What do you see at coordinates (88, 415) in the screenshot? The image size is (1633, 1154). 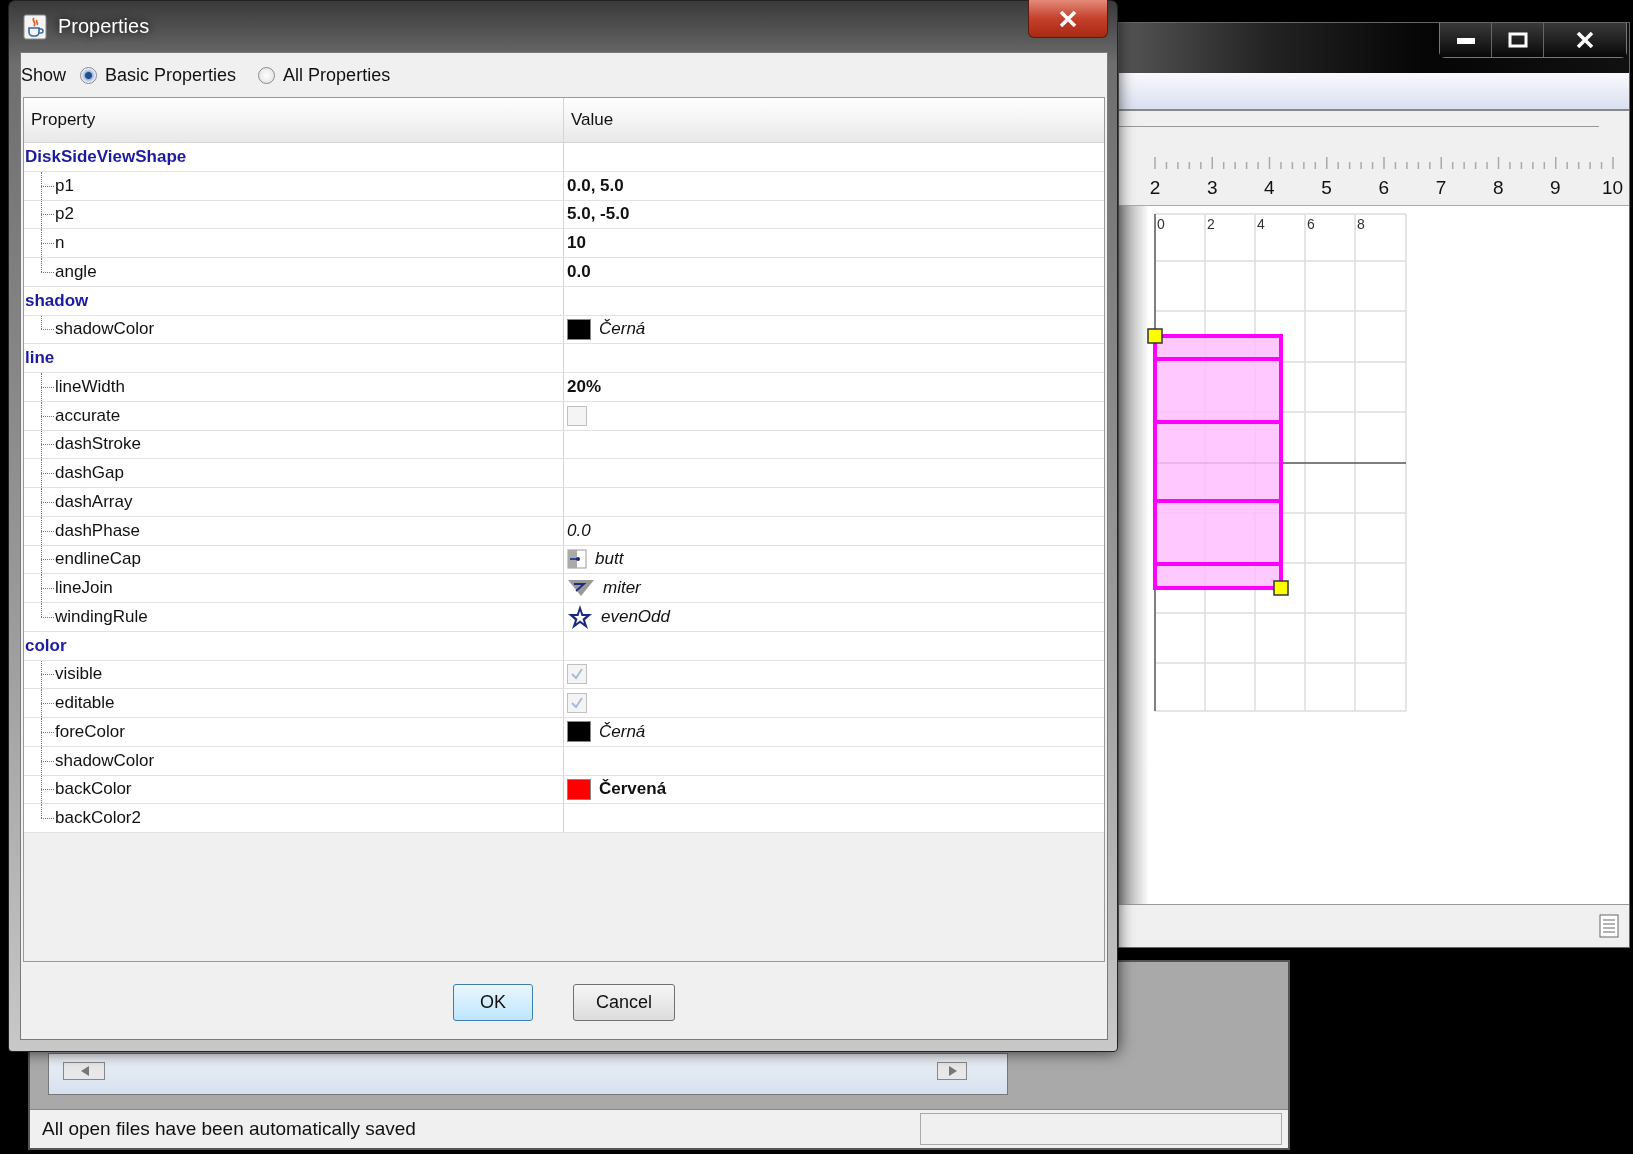 I see `property-name: accurate` at bounding box center [88, 415].